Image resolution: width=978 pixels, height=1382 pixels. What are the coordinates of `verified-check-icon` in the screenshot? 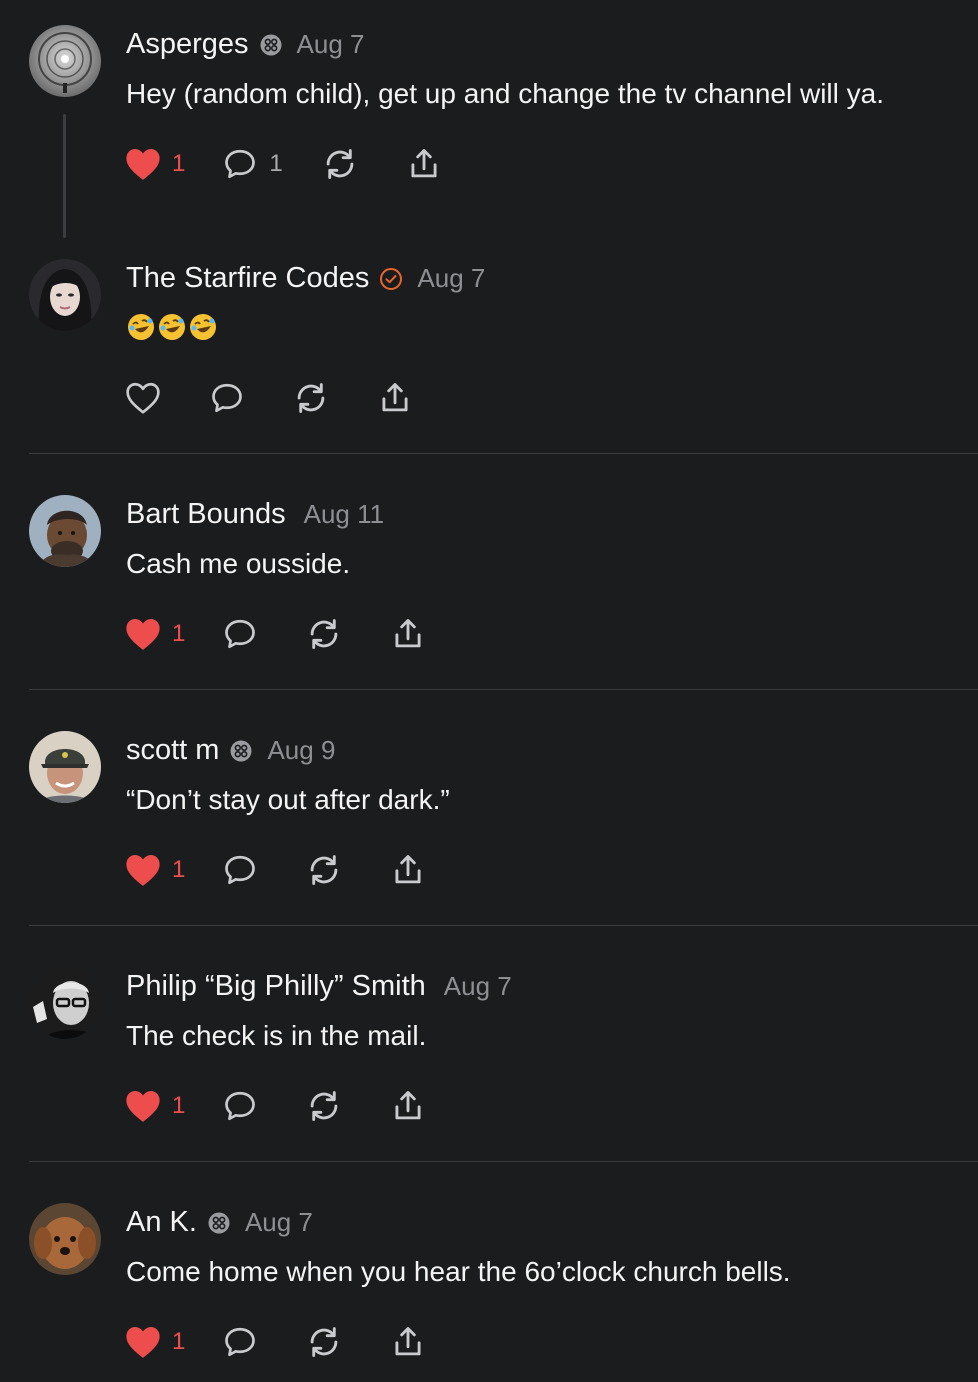 It's located at (391, 279).